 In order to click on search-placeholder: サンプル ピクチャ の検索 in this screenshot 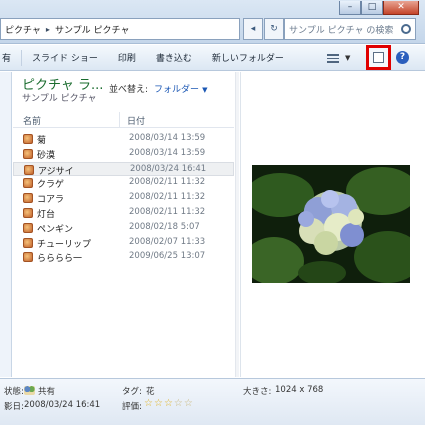, I will do `click(341, 30)`.